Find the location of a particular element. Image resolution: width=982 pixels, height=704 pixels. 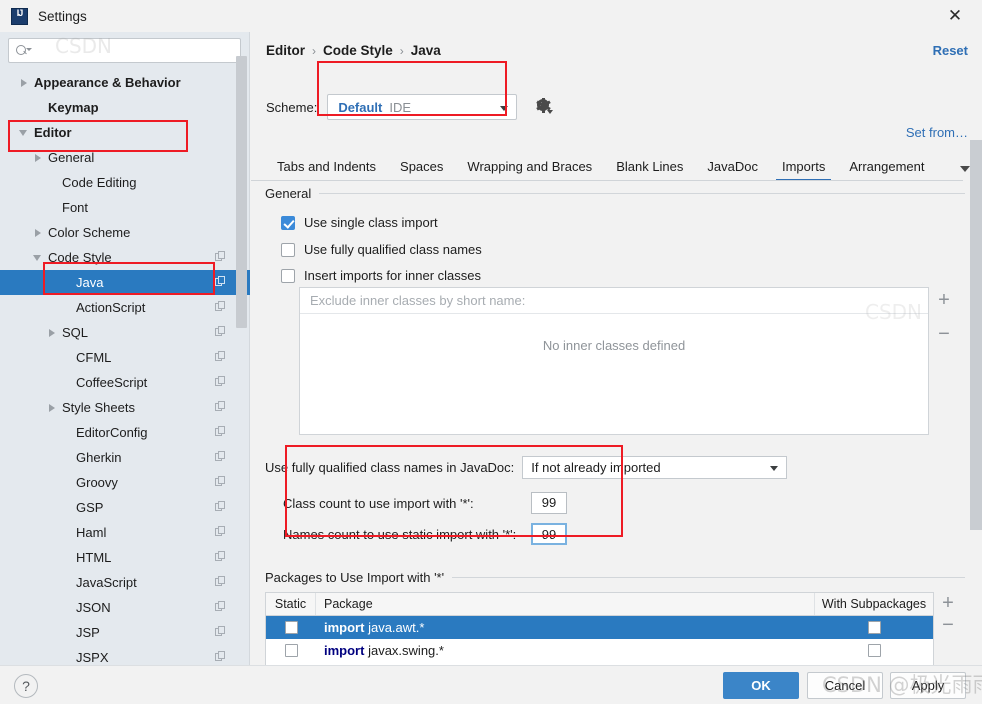

sidebar-scrollbar-track is located at coordinates (241, 329).